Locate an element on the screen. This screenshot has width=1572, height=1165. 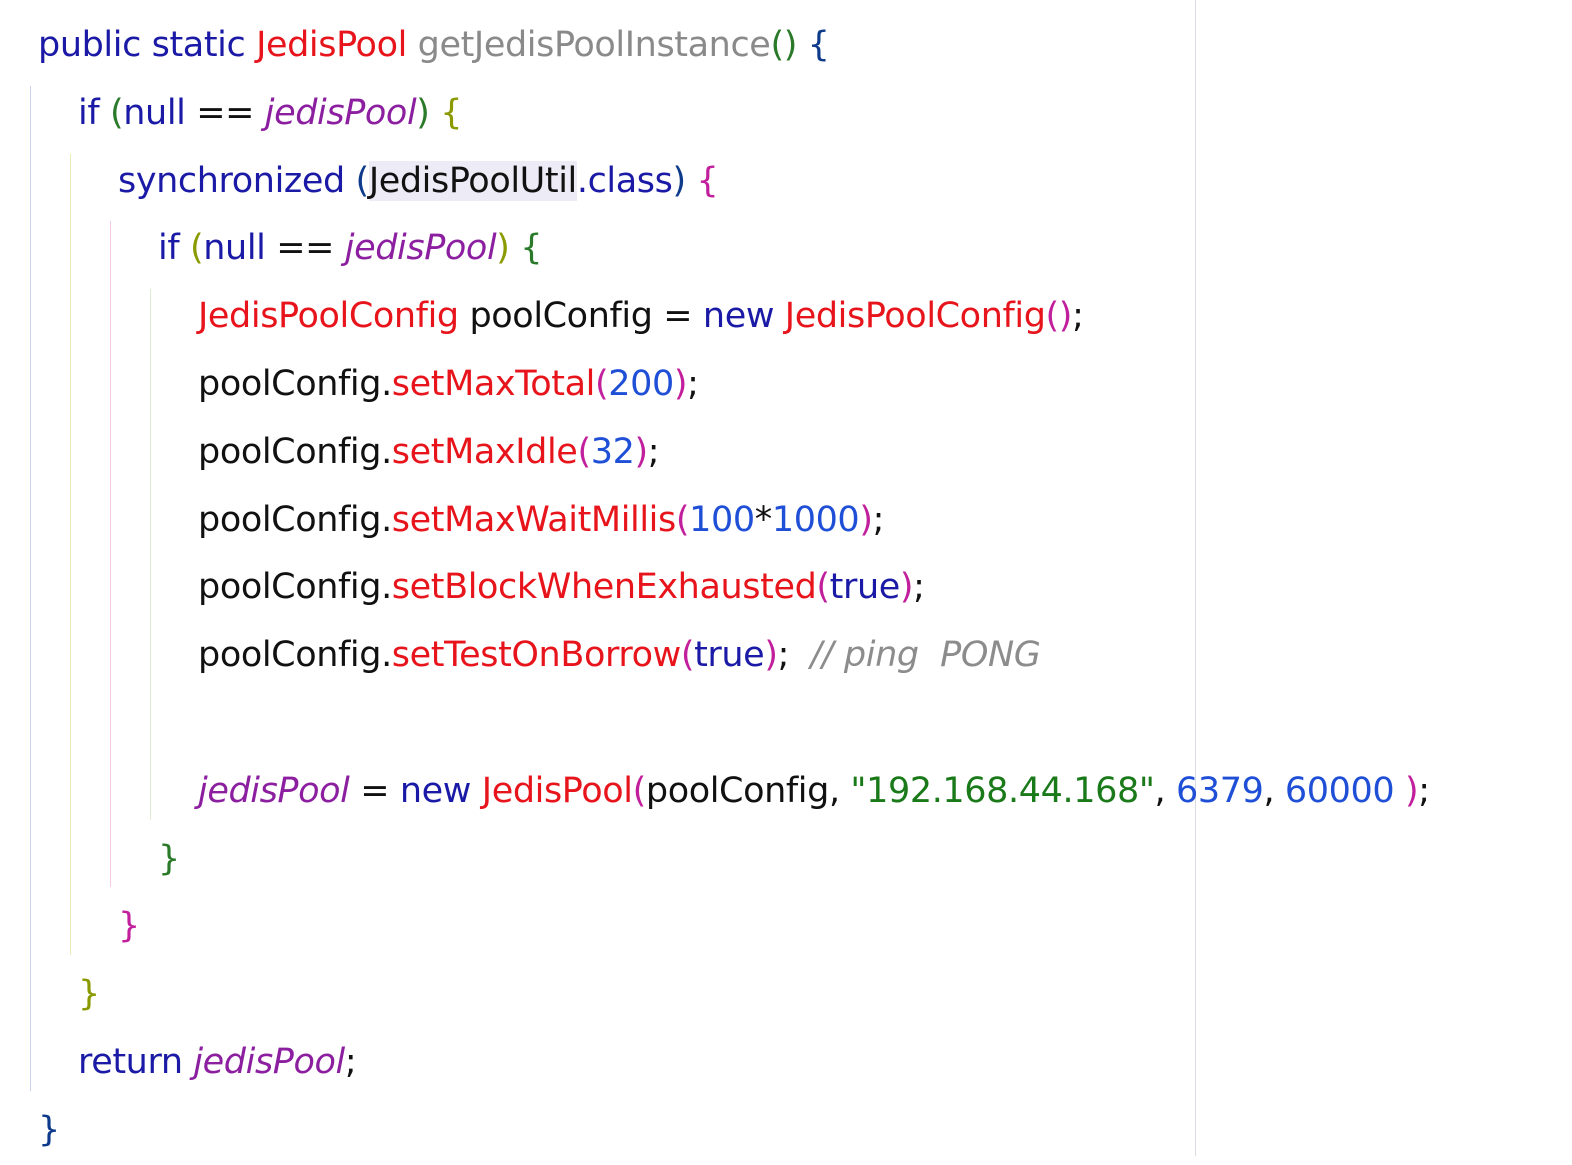
code-token: 60000 is located at coordinates (1344, 790).